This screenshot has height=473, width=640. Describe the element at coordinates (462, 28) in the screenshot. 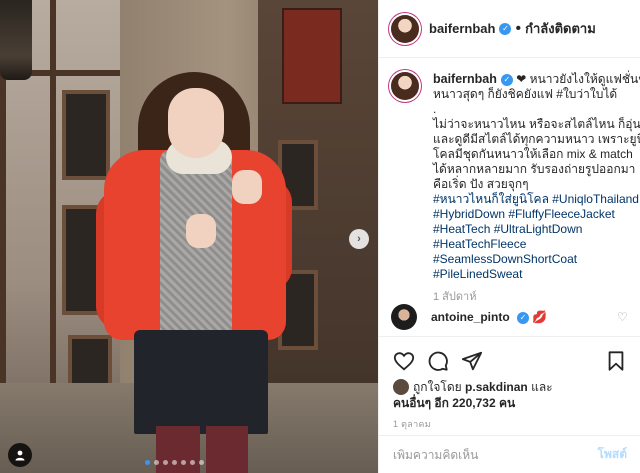

I see `username-link: baifernbah` at that location.